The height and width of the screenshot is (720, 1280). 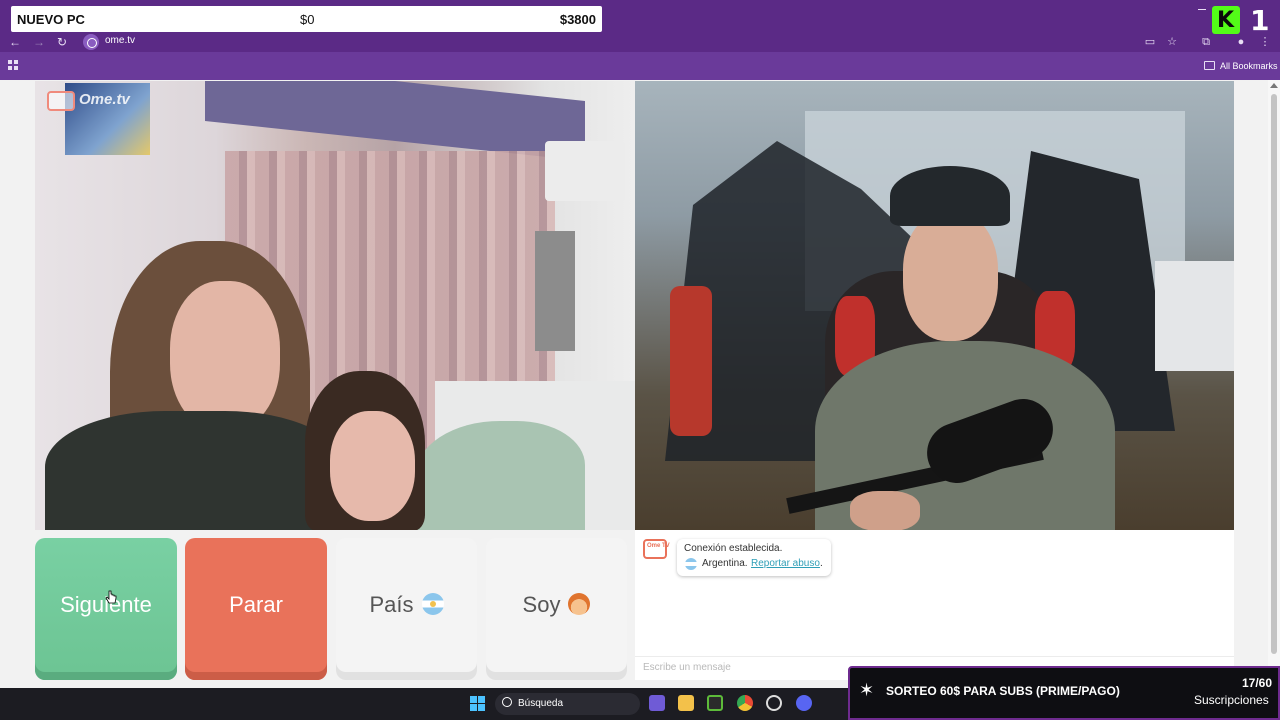 I want to click on stop-button-label: Parar, so click(x=256, y=604).